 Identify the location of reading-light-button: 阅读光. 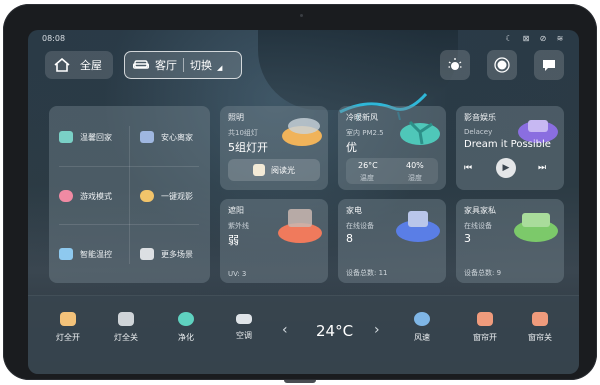
(274, 170).